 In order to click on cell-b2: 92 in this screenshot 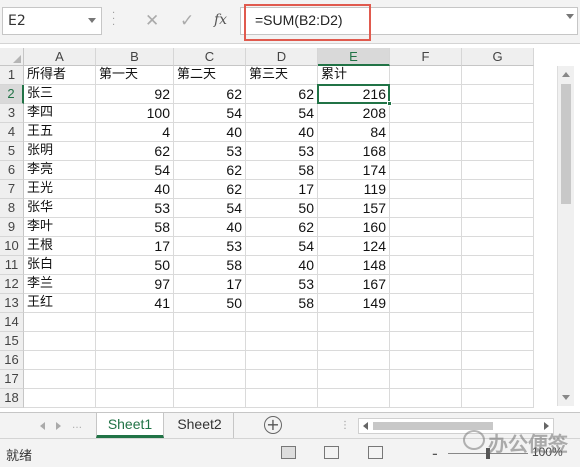, I will do `click(135, 94)`.